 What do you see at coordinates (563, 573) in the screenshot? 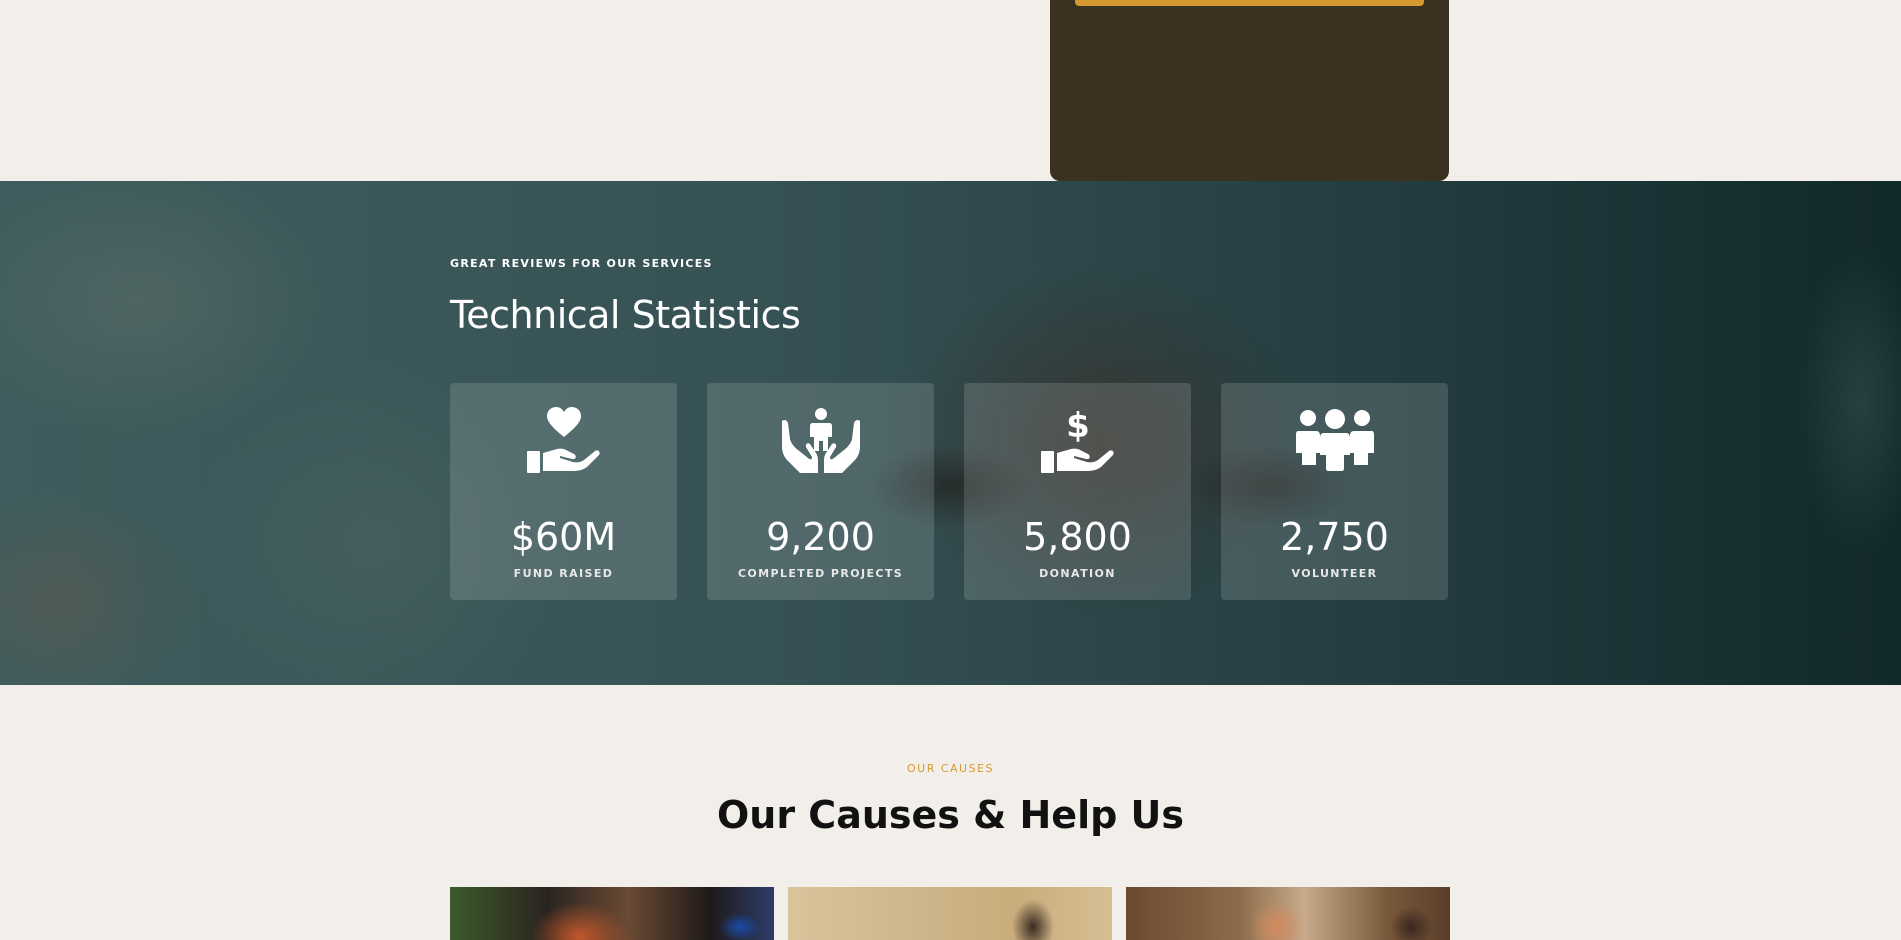
I see `stat-label: FUND RAISED` at bounding box center [563, 573].